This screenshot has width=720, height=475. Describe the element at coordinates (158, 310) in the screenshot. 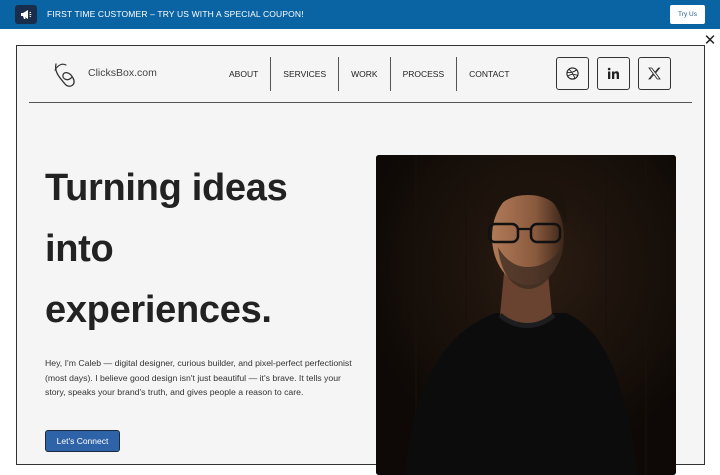

I see `hero-title-line: experiences.` at that location.